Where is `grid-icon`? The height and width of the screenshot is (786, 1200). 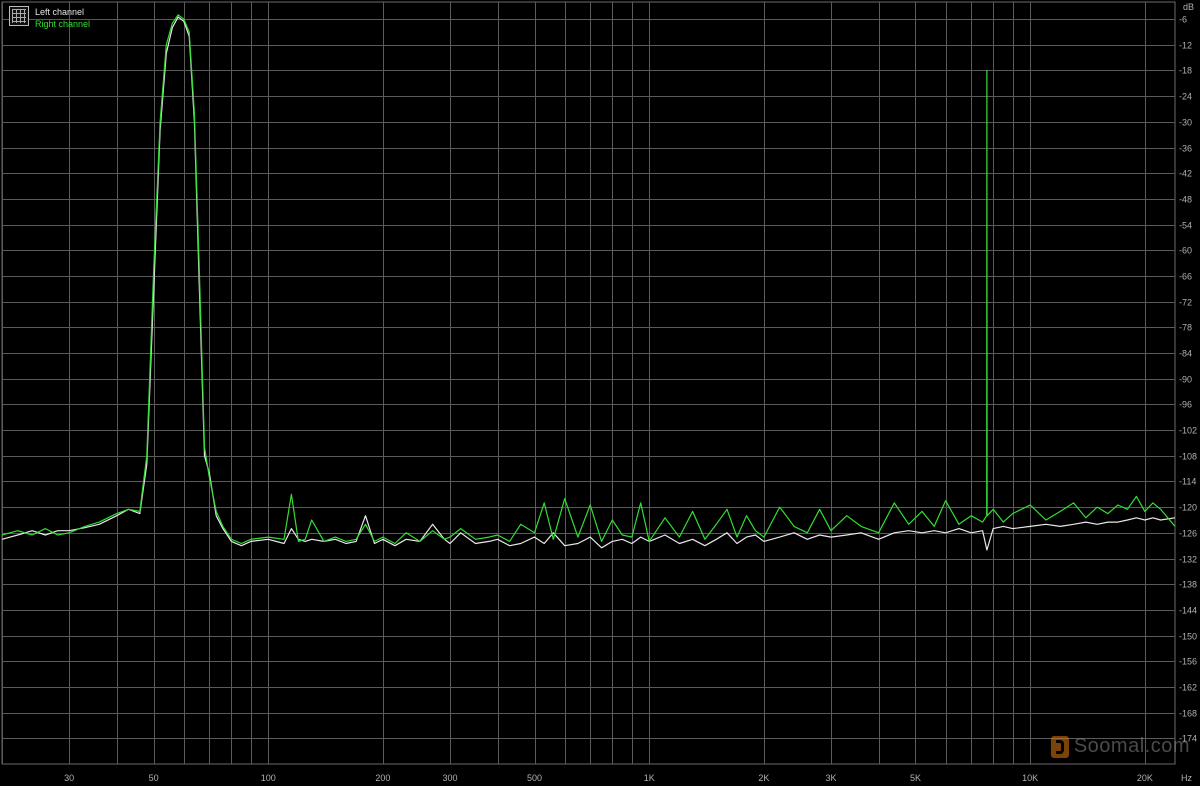
grid-icon is located at coordinates (19, 16).